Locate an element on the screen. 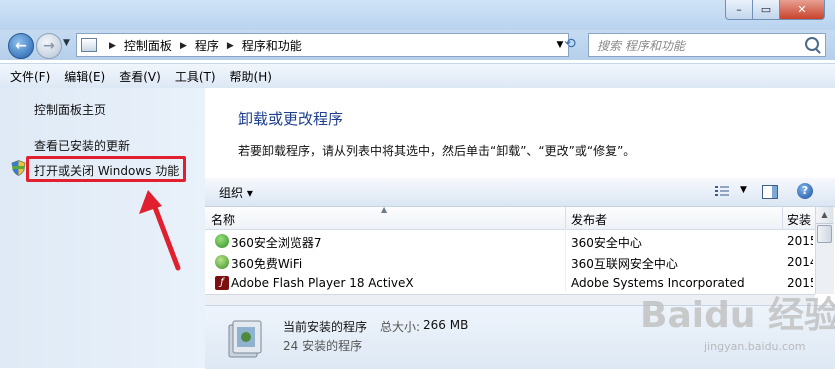 The width and height of the screenshot is (835, 369). breadcrumb: ▶ 控制面板 ▶ 程序 ▶ 程序和功能 is located at coordinates (201, 45).